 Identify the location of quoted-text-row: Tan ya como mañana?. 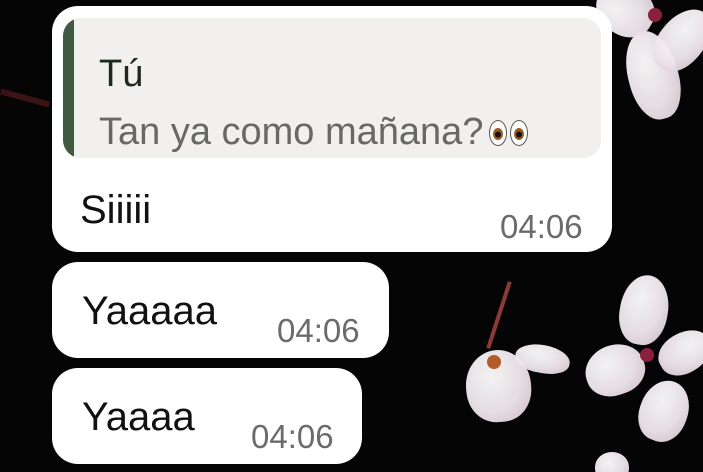
(315, 133).